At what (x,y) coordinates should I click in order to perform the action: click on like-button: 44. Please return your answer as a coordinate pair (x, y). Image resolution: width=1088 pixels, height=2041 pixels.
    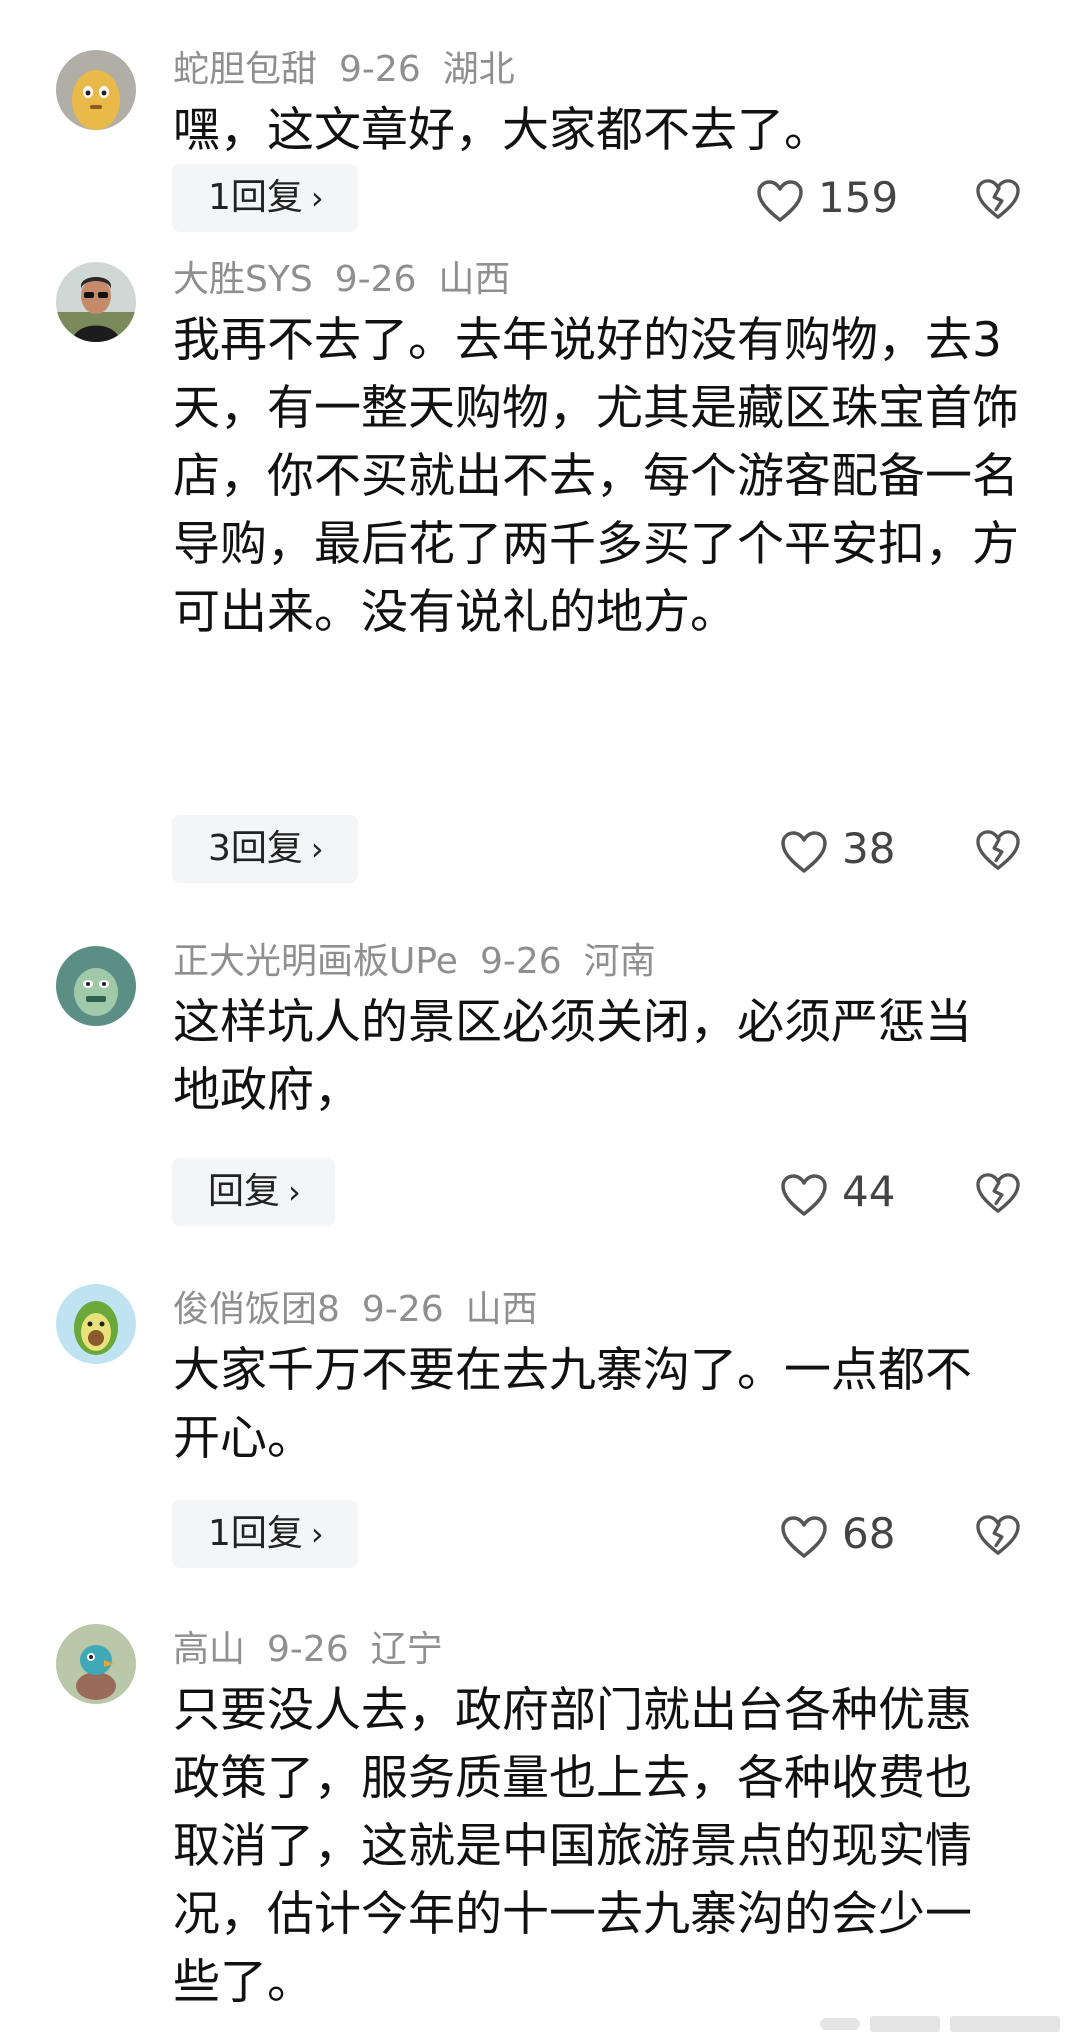
    Looking at the image, I should click on (837, 1192).